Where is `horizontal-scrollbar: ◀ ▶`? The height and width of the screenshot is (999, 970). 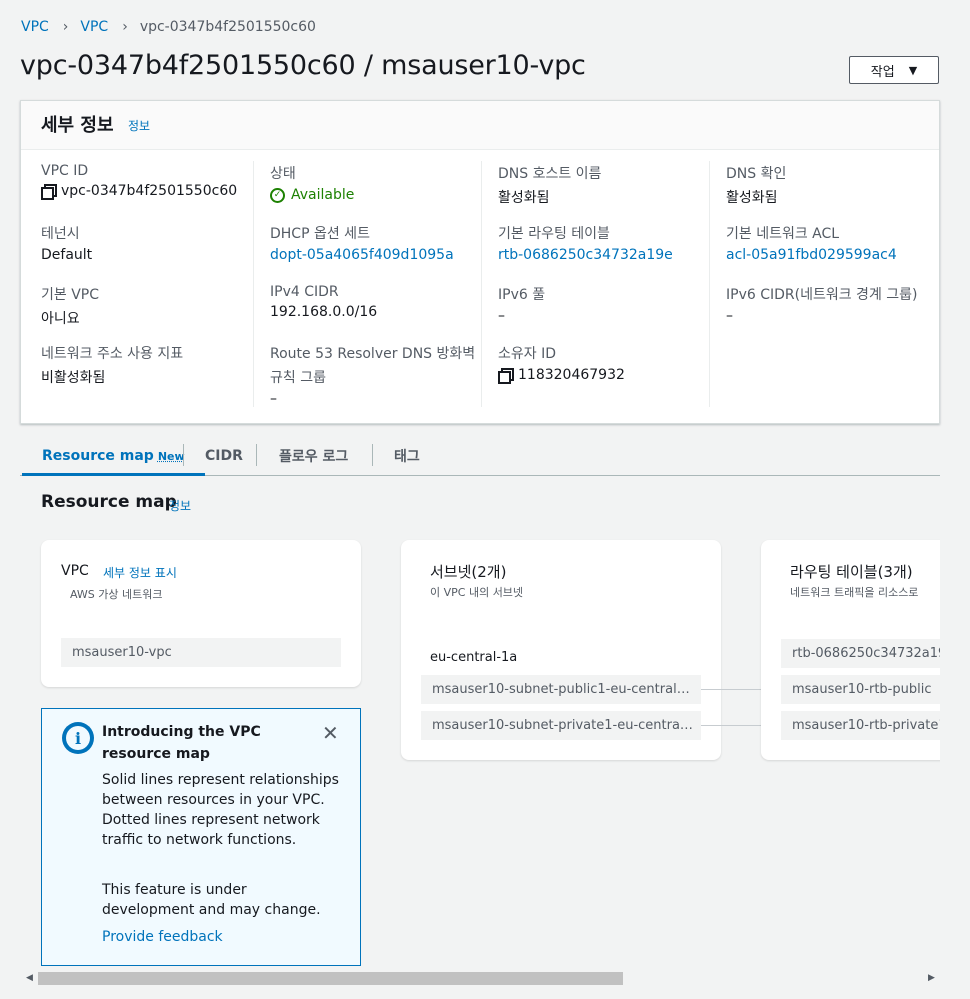
horizontal-scrollbar: ◀ ▶ is located at coordinates (481, 978).